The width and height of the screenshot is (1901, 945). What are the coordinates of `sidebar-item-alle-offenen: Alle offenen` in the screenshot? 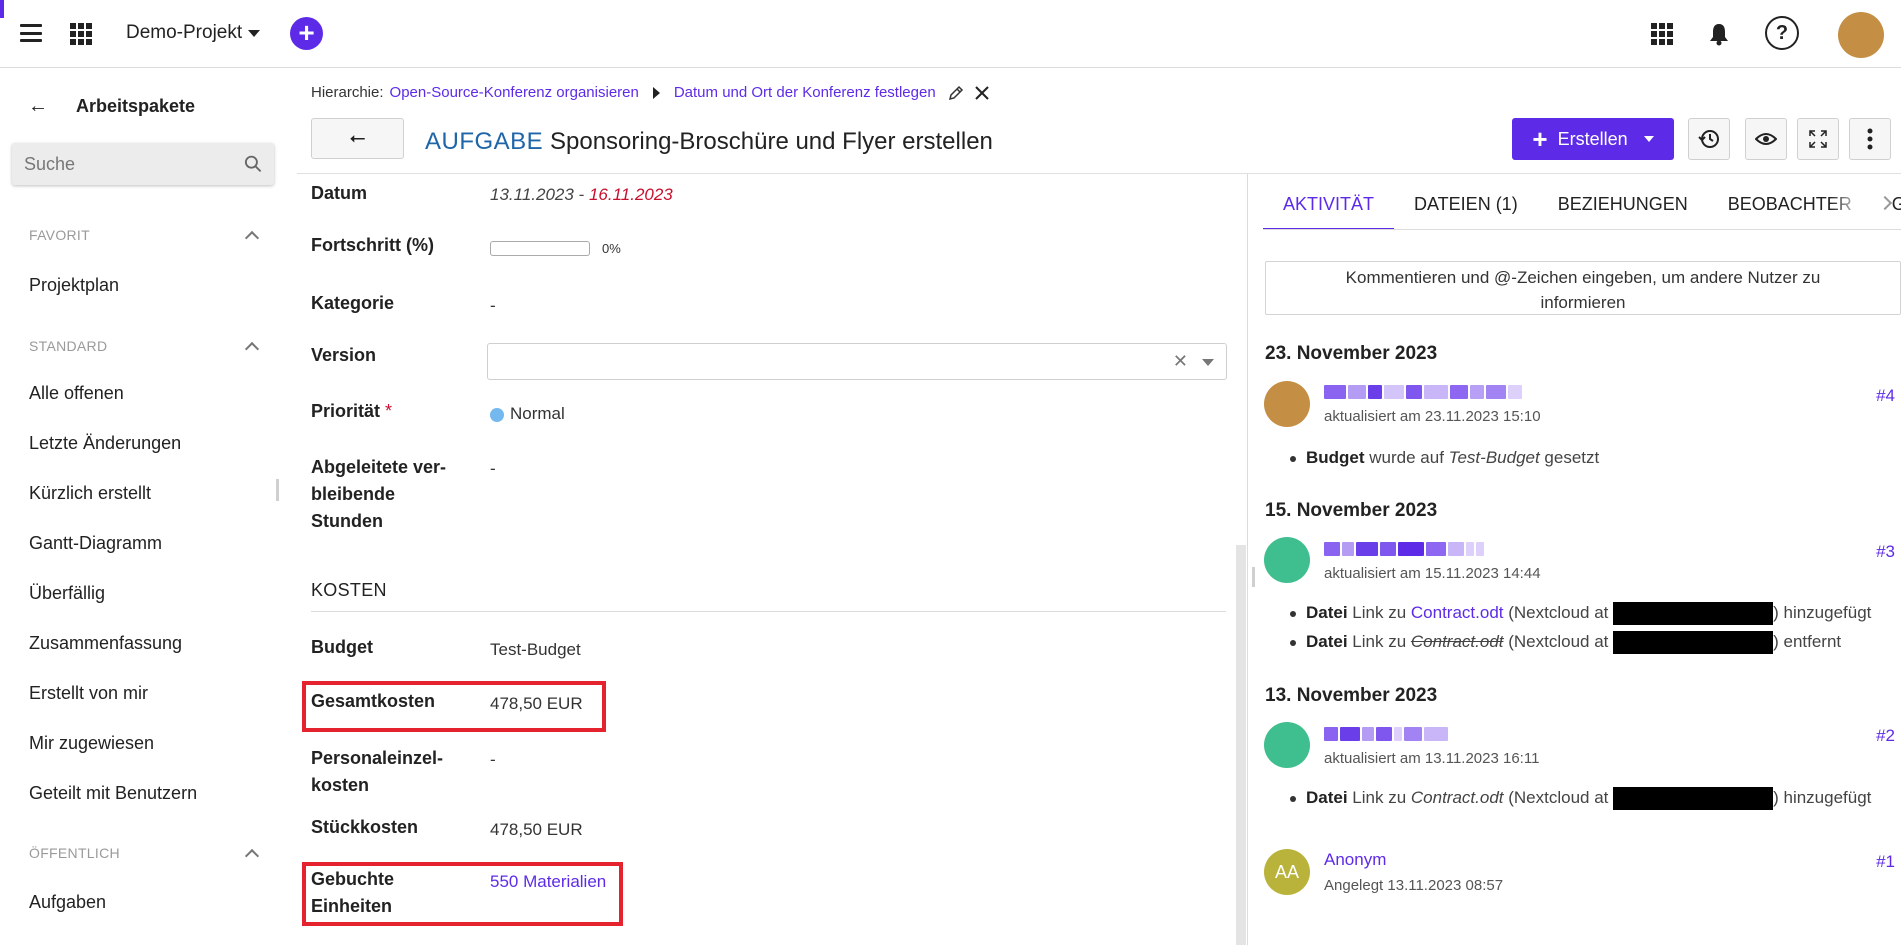 It's located at (76, 393).